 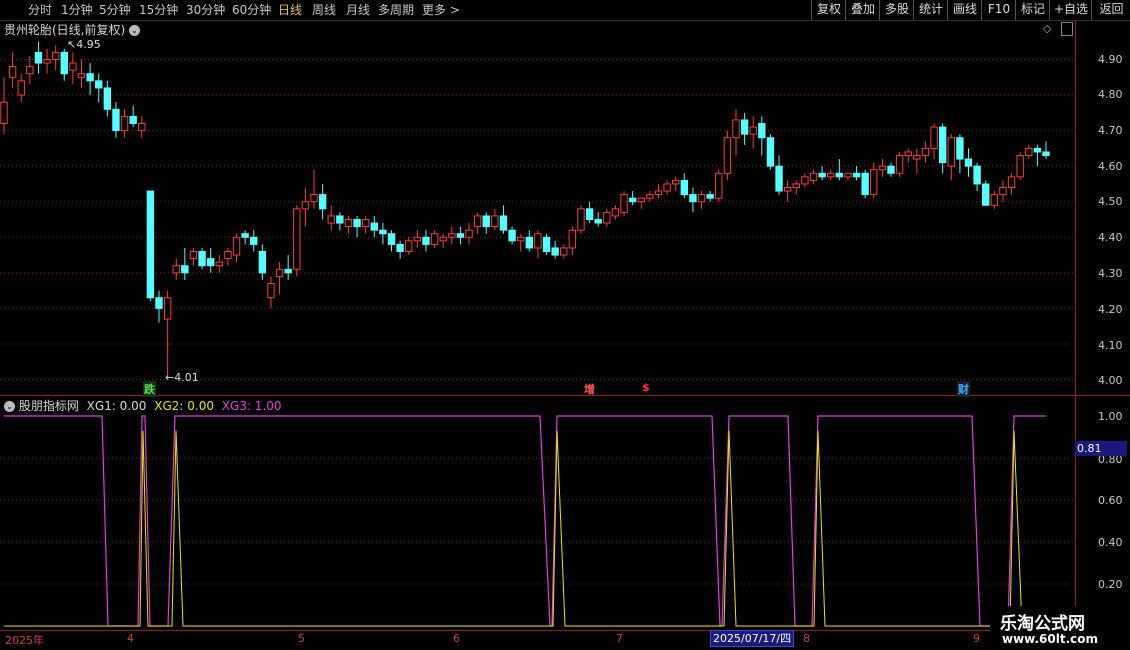 I want to click on multi-stock-button: 多股, so click(x=896, y=10).